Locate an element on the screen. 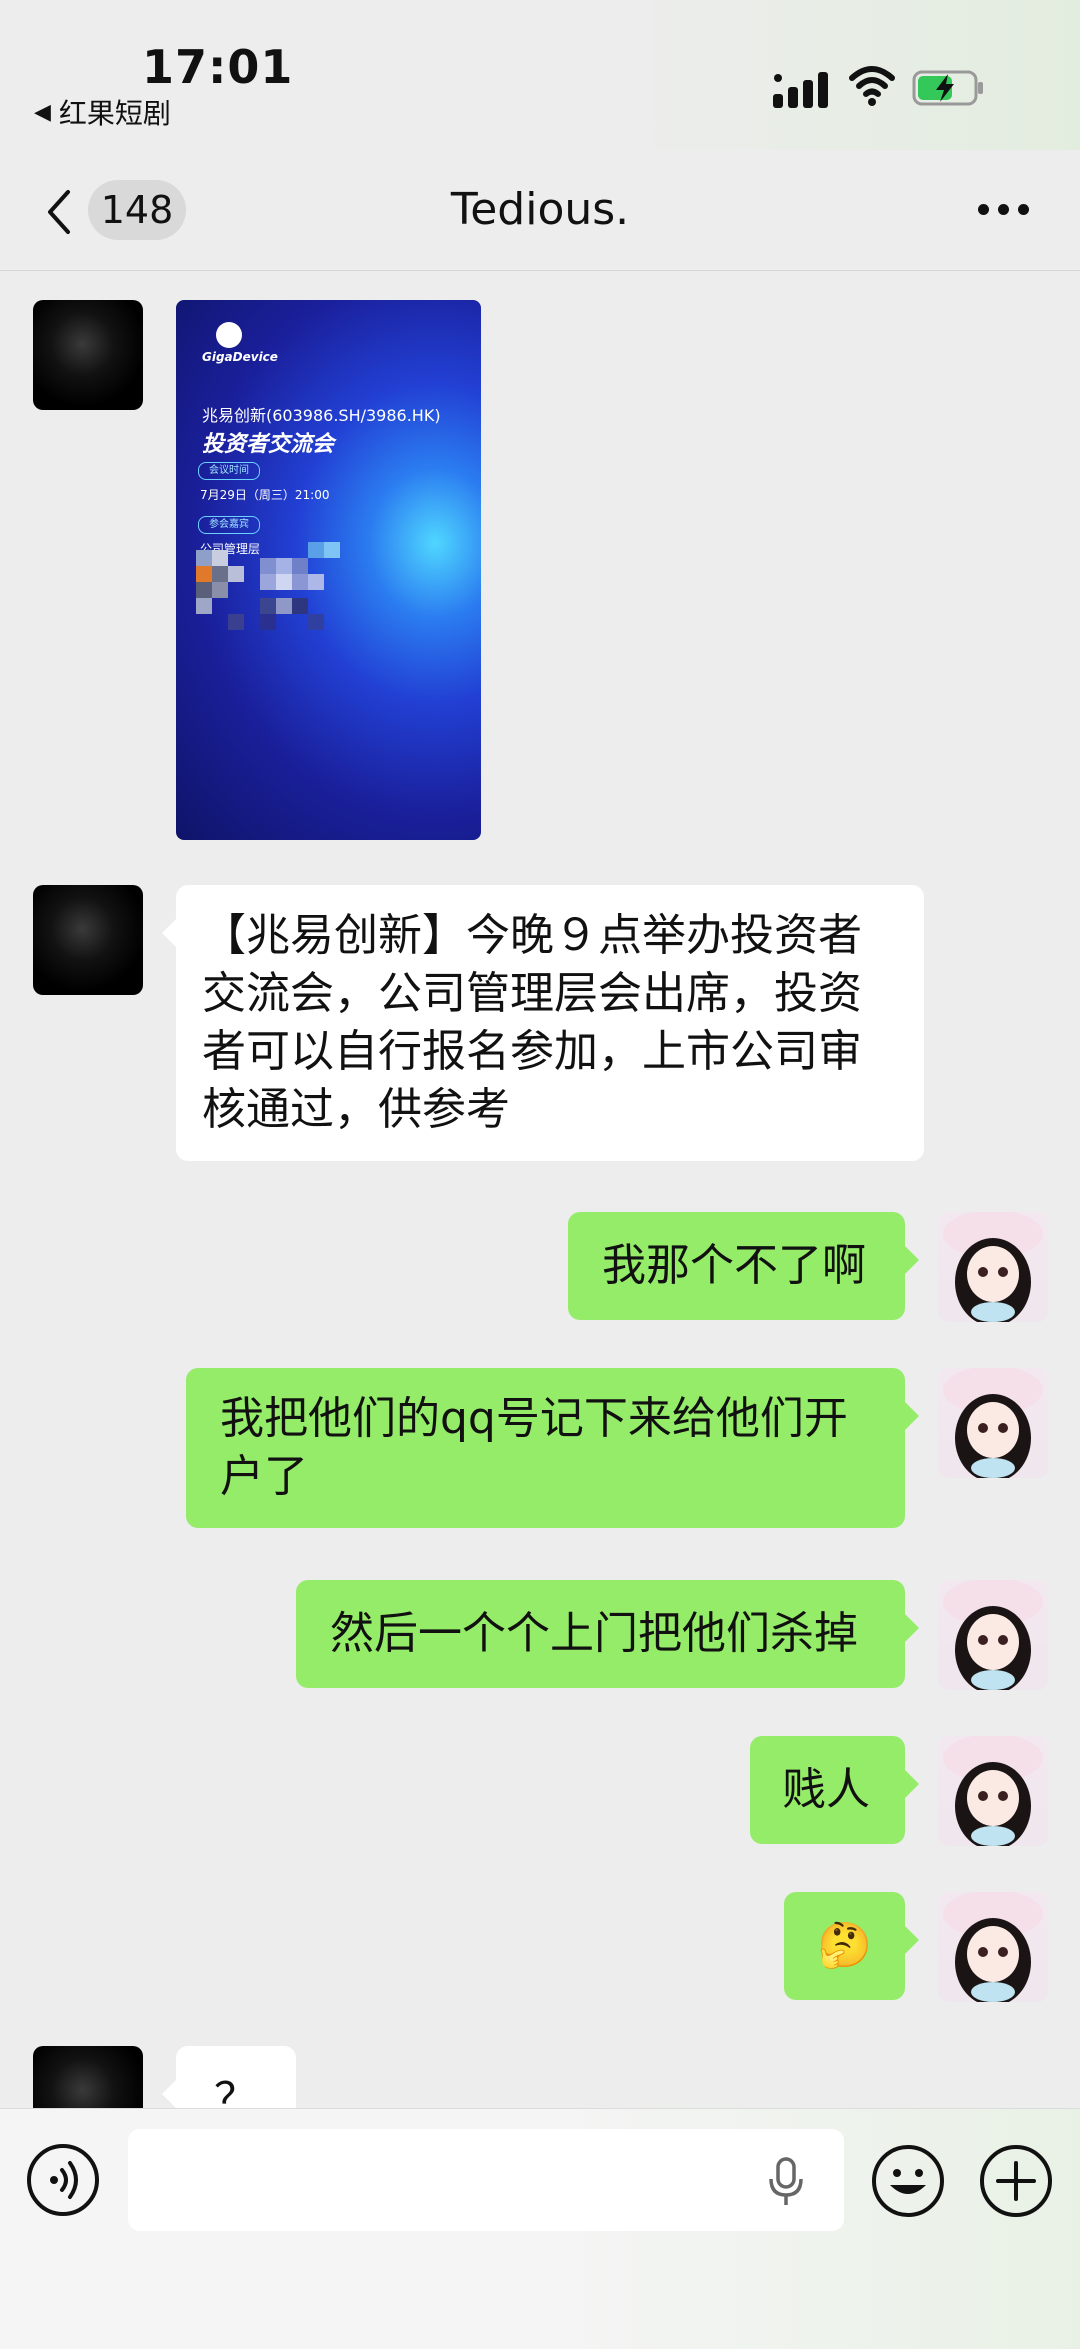  back-triangle-icon: ◀ is located at coordinates (42, 112).